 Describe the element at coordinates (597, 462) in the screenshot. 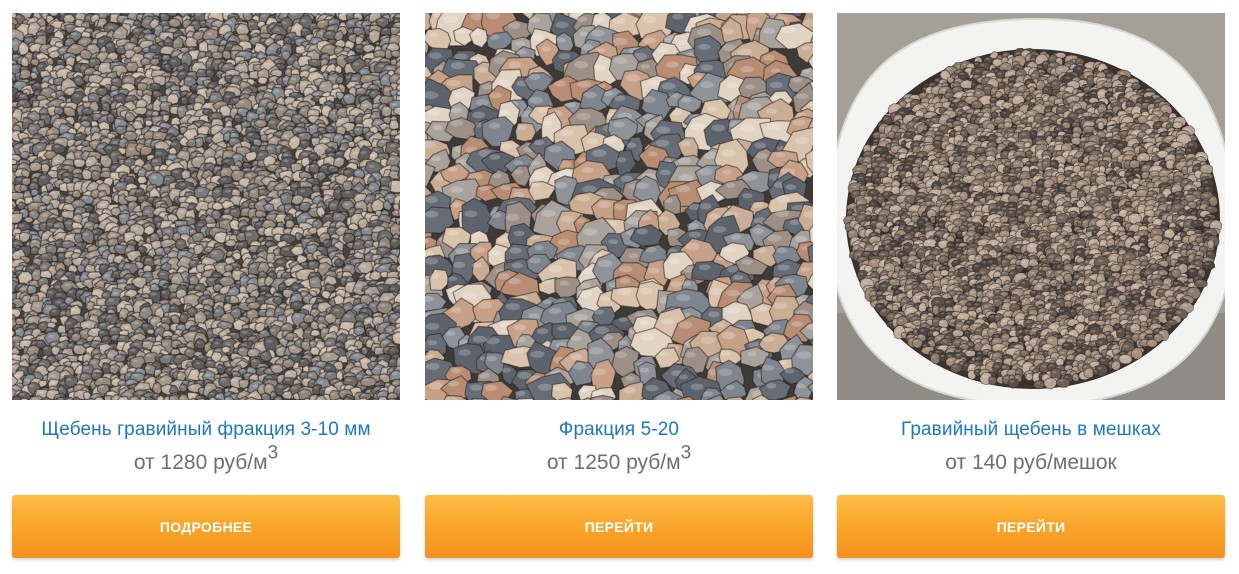

I see `price-value: 1250` at that location.